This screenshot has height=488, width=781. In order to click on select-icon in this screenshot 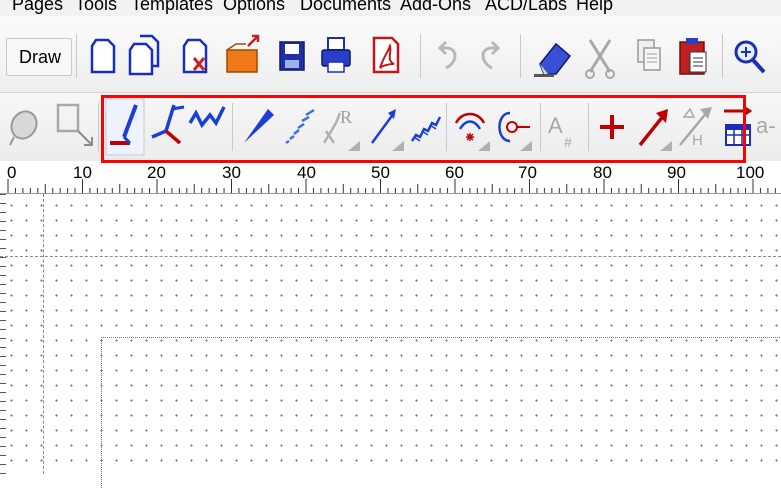, I will do `click(74, 124)`.